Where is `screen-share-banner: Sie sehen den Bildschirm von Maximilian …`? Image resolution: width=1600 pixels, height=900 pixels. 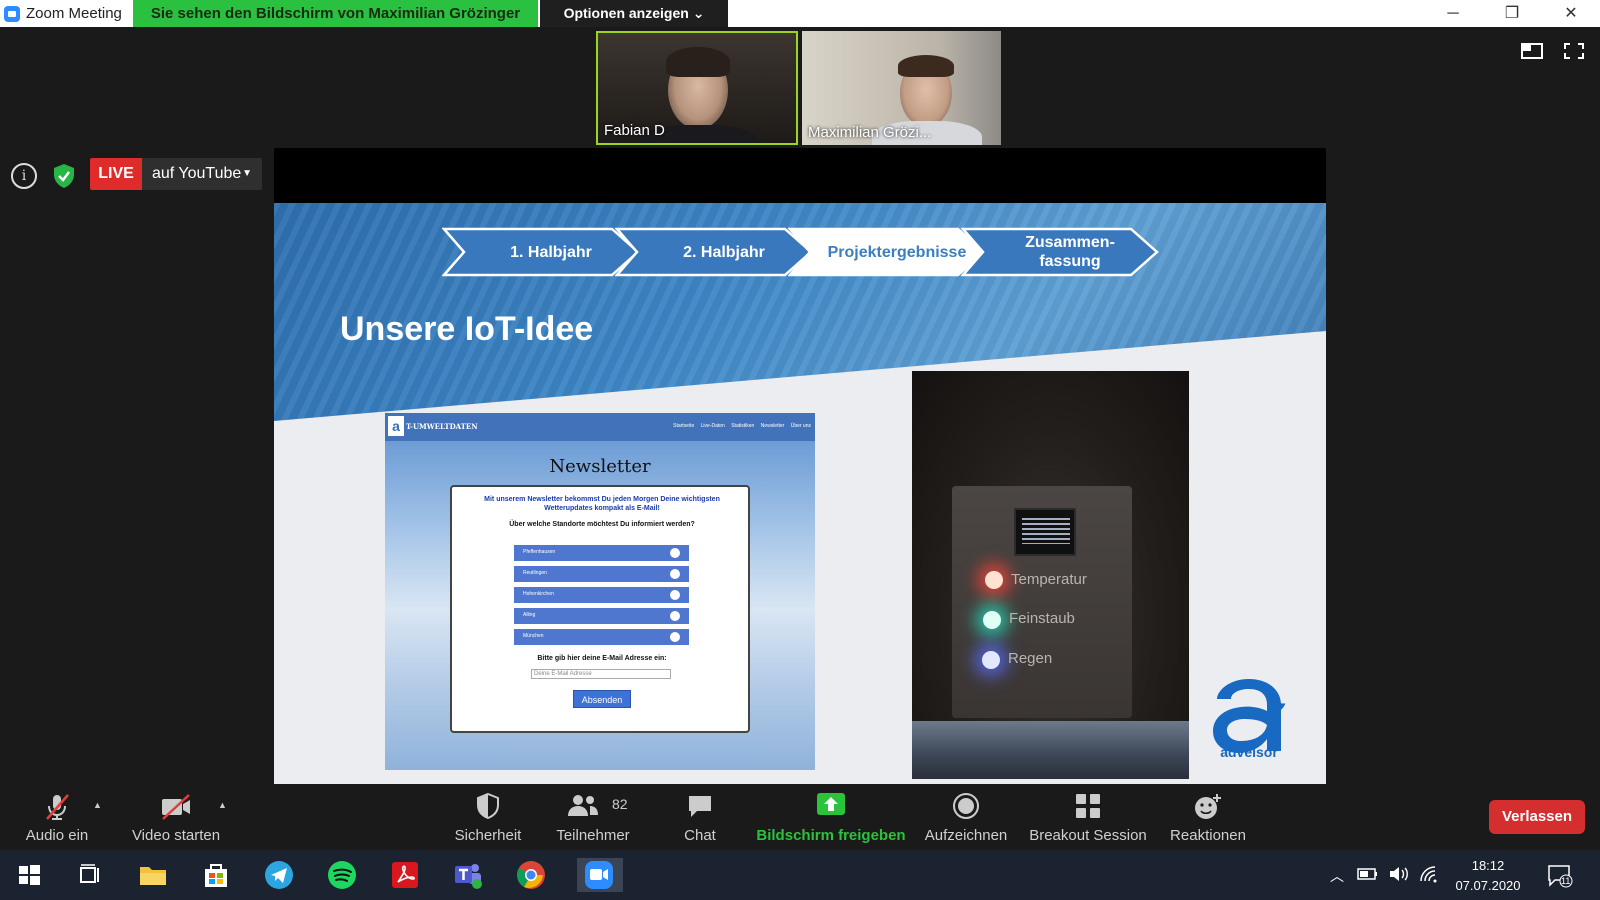
screen-share-banner: Sie sehen den Bildschirm von Maximilian … is located at coordinates (335, 13).